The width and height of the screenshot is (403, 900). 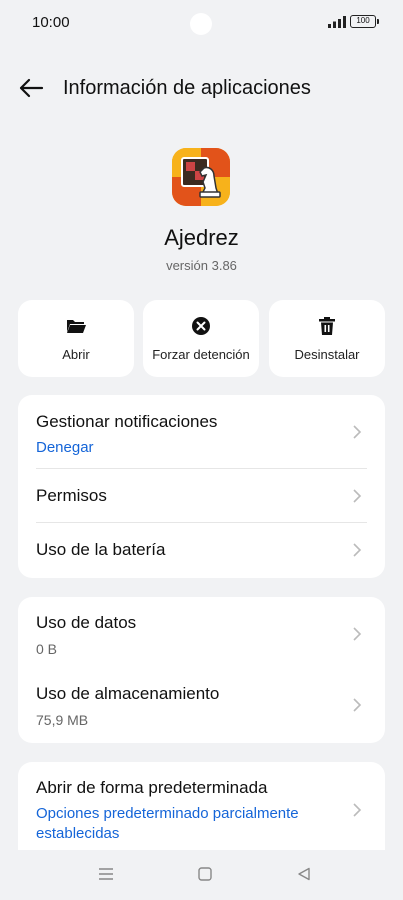 I want to click on uninstall-label: Desinstalar, so click(x=327, y=354).